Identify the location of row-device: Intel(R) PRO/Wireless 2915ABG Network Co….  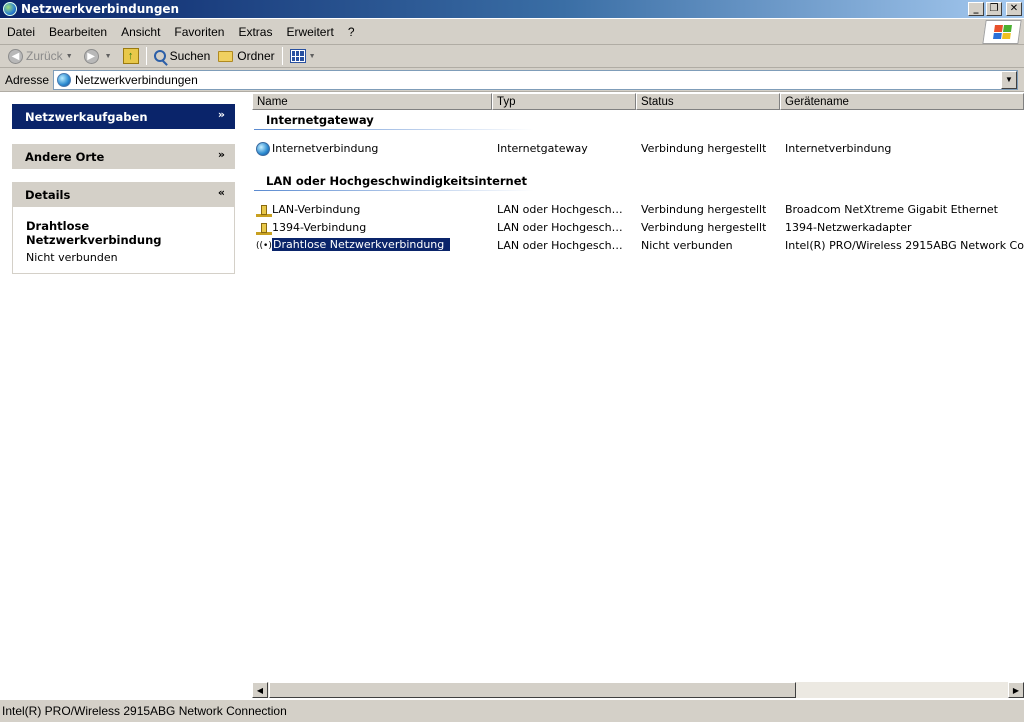
(904, 245).